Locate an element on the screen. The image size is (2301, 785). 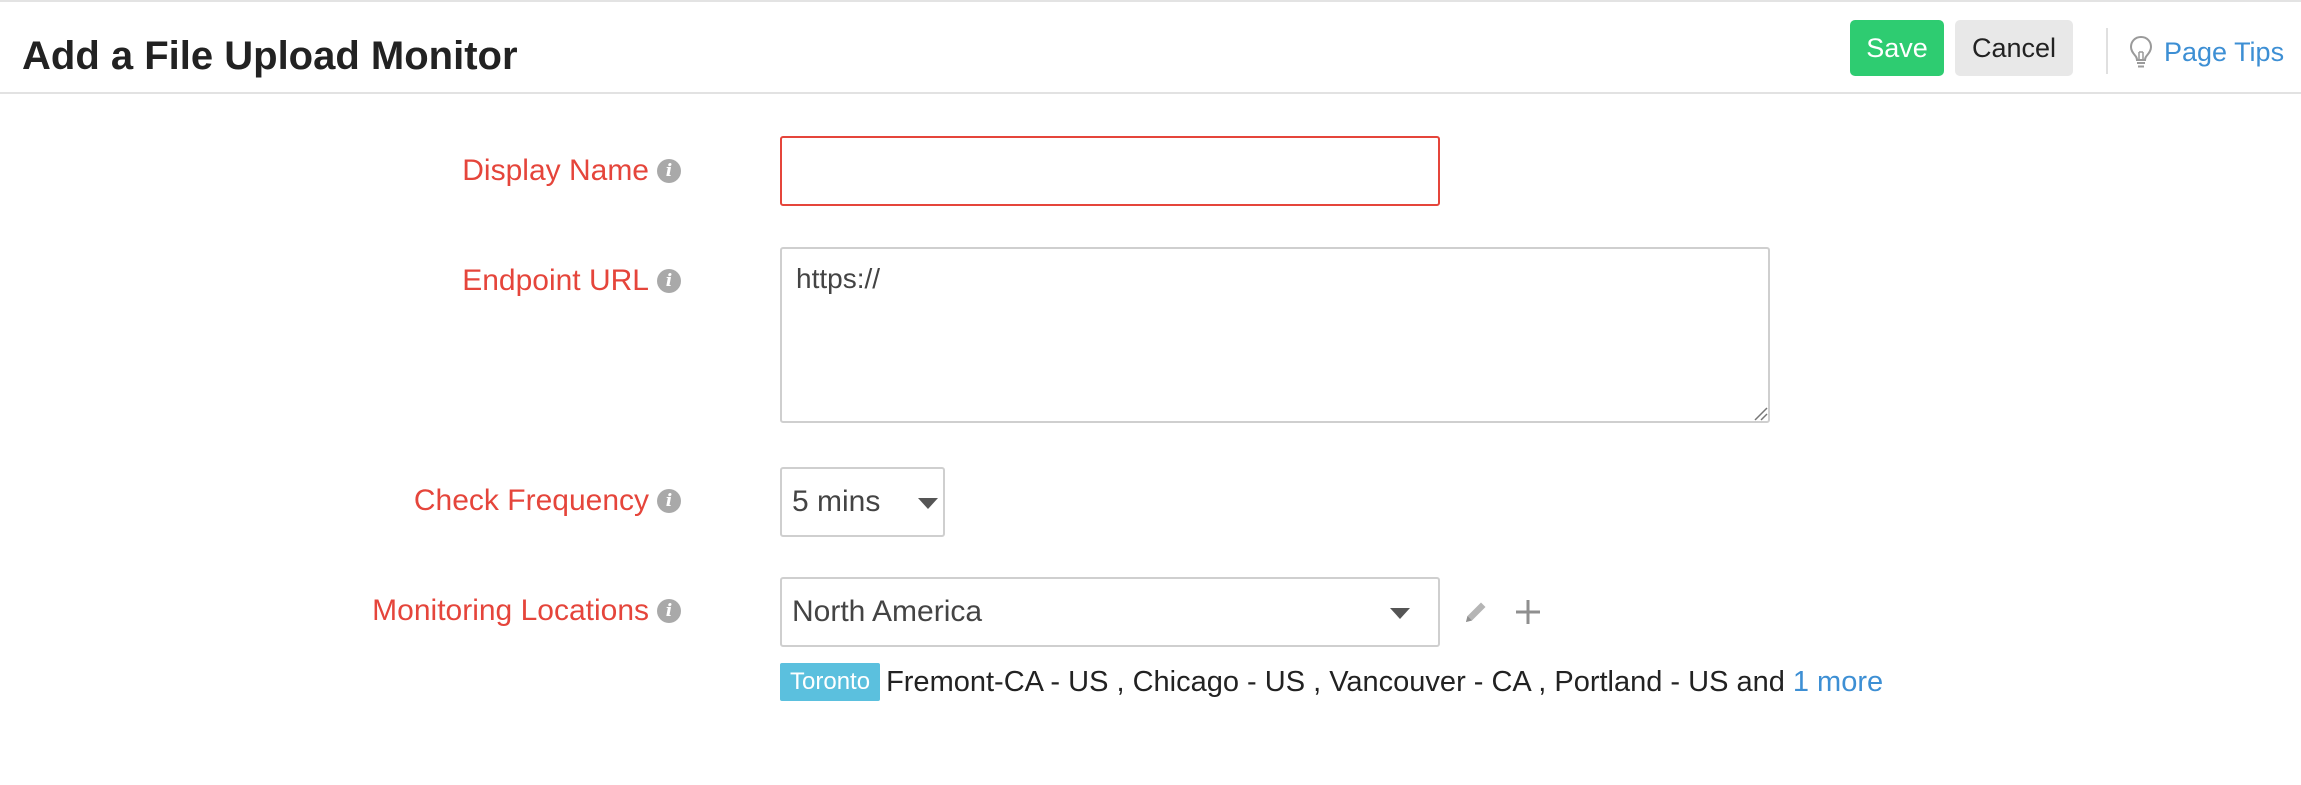
monitoring-locations-label: Monitoring Locations i is located at coordinates (526, 611).